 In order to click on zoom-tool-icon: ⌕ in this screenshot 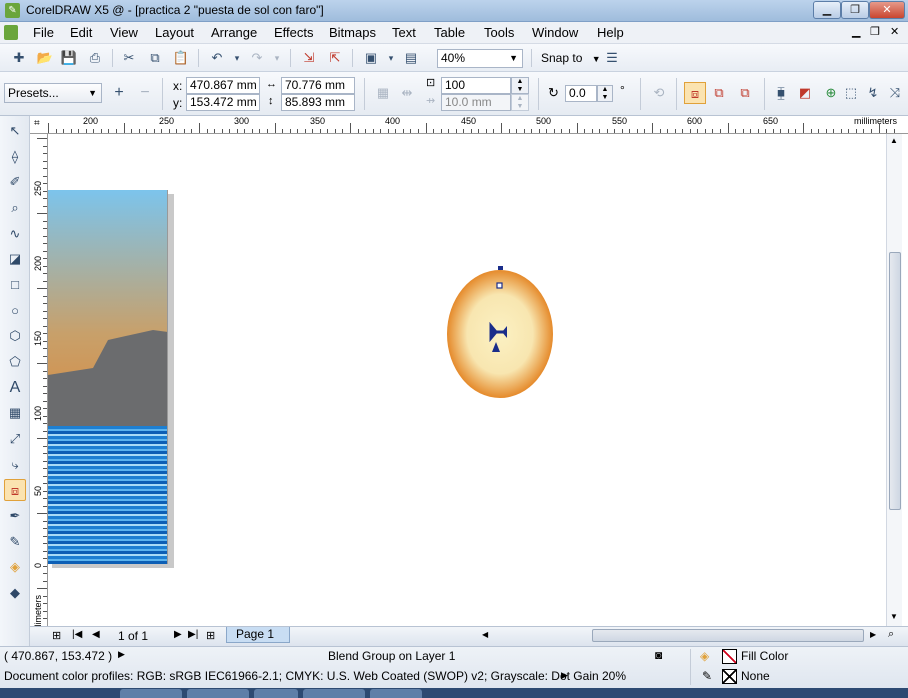, I will do `click(15, 208)`.